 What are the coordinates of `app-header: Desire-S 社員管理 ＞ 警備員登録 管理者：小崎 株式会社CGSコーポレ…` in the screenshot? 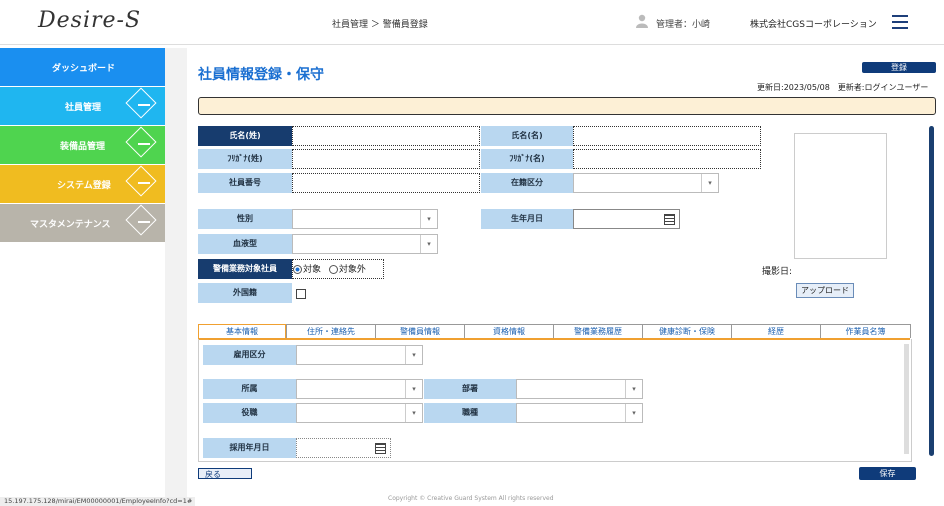 It's located at (472, 22).